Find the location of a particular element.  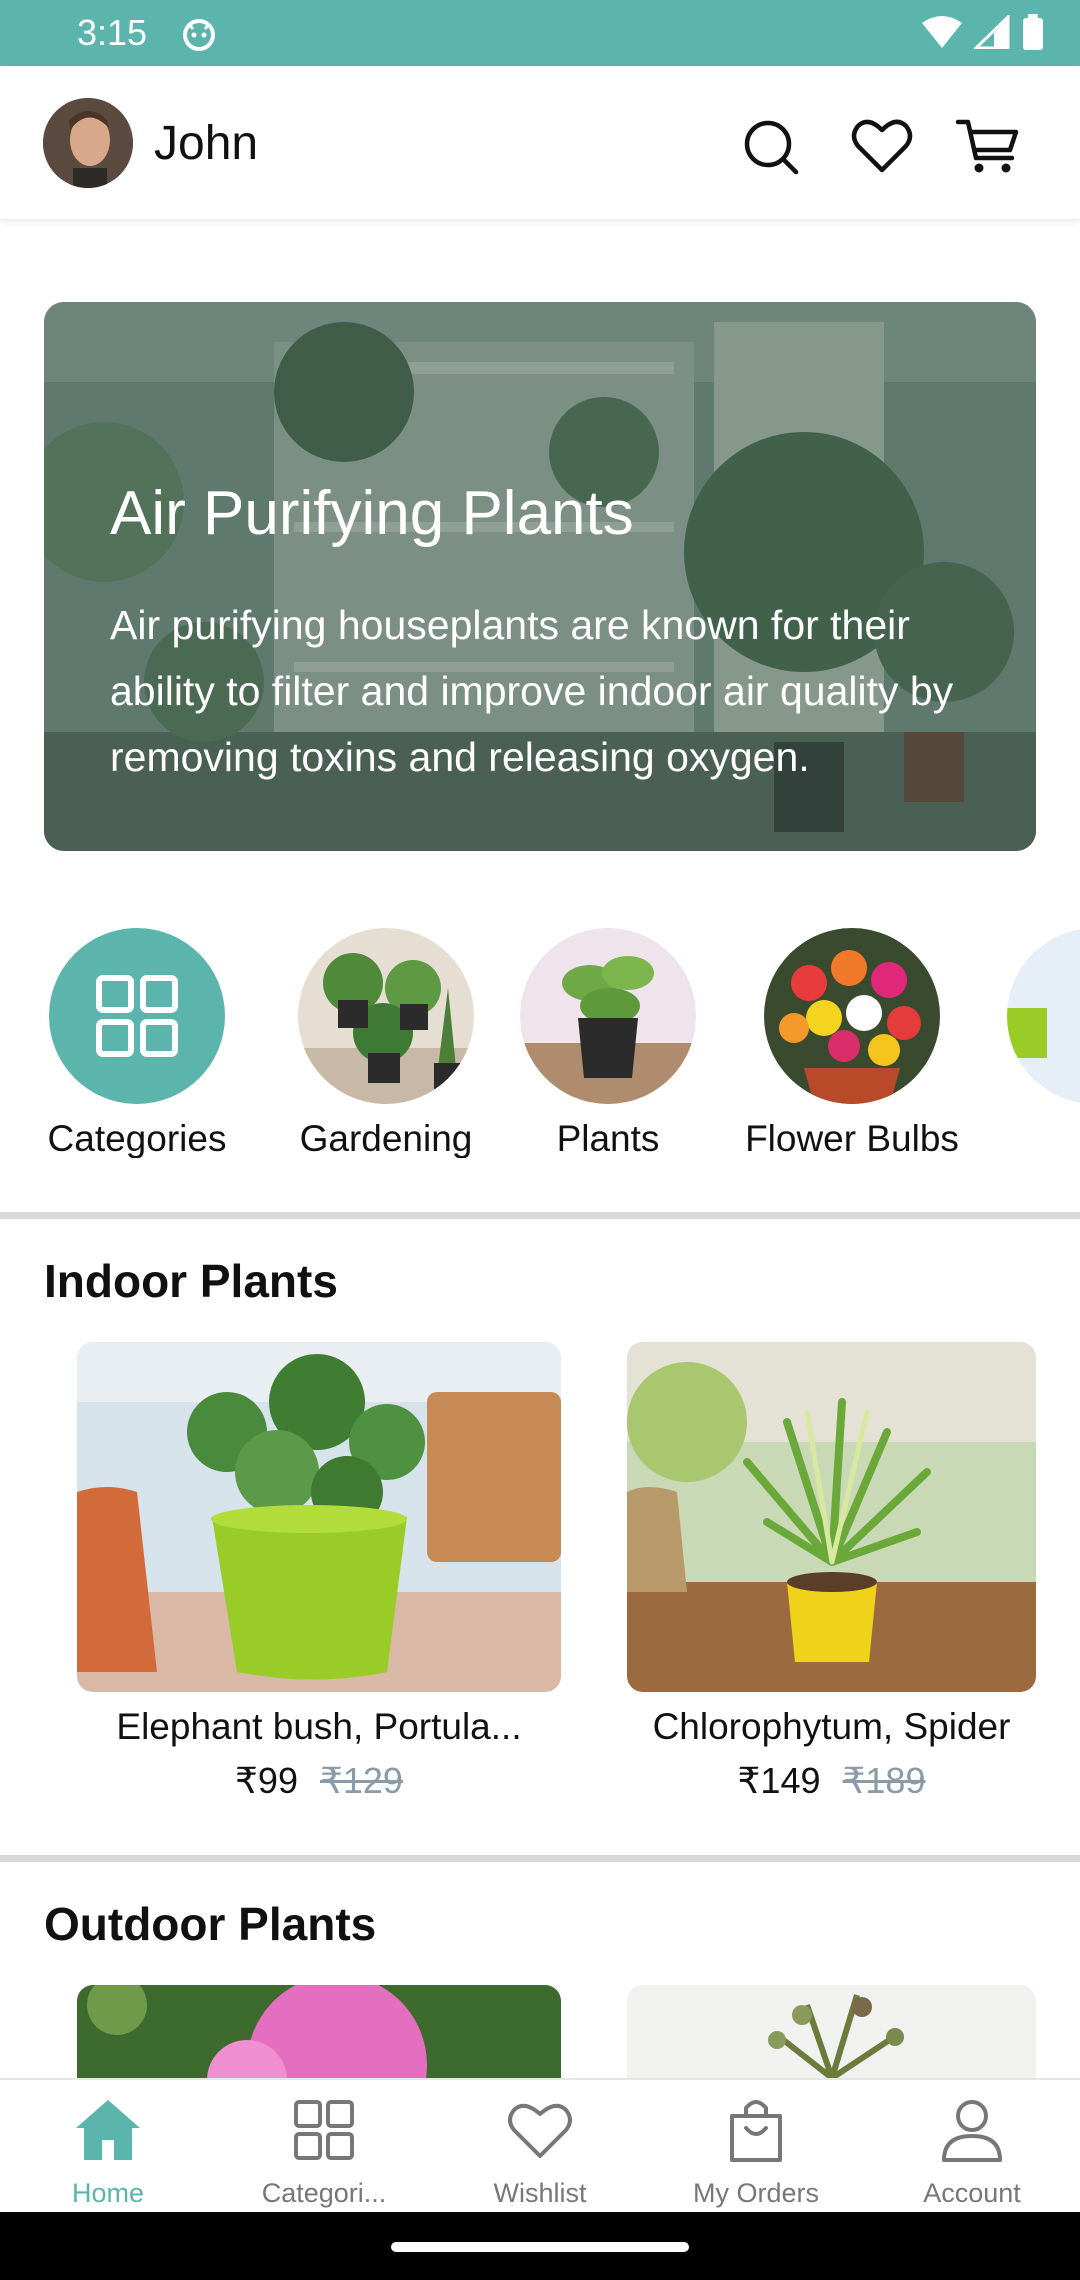

product-card: Chlorophytum, Spider ₹149 ₹189 is located at coordinates (847, 1572).